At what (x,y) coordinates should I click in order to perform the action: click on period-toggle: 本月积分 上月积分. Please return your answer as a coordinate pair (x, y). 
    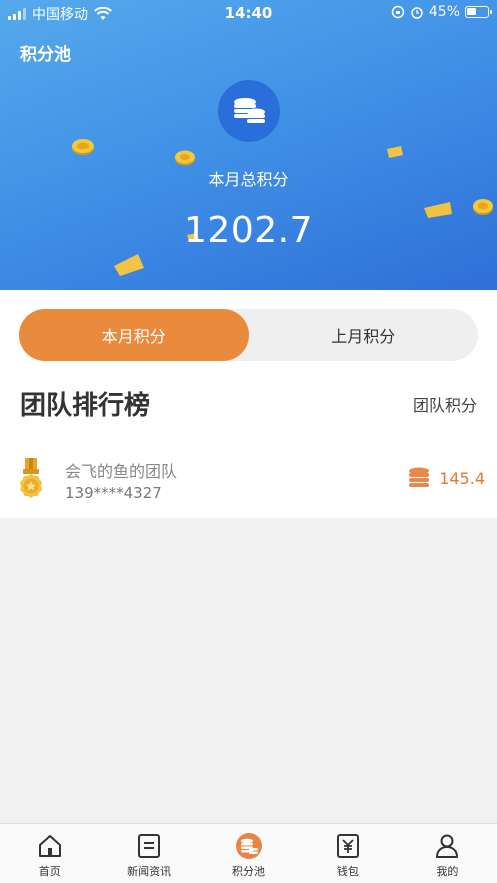
    Looking at the image, I should click on (248, 335).